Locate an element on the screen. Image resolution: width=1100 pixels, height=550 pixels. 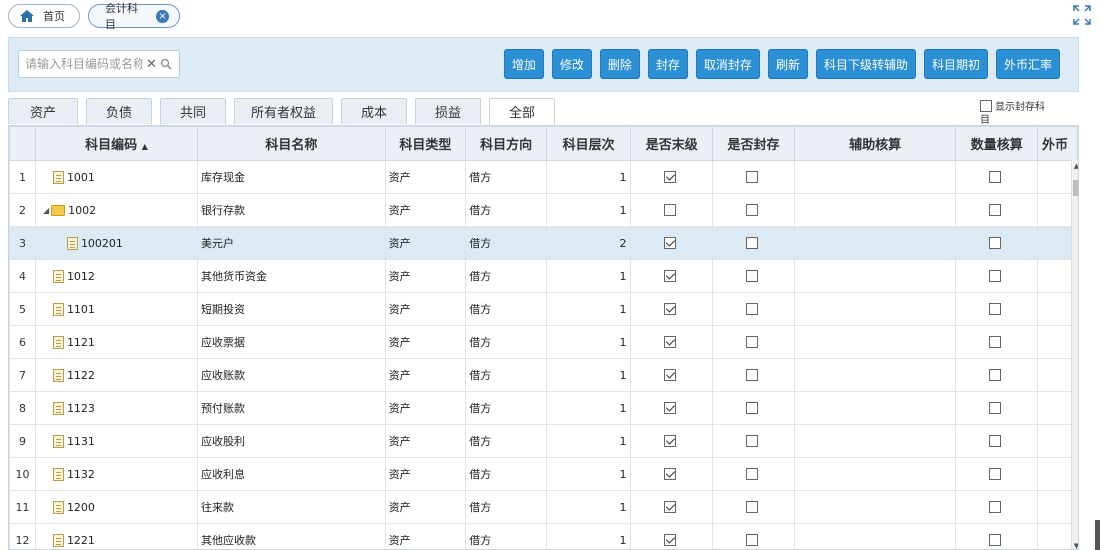
table-row: 6 1121 应收票据 资产 借方 1 is located at coordinates (543, 342).